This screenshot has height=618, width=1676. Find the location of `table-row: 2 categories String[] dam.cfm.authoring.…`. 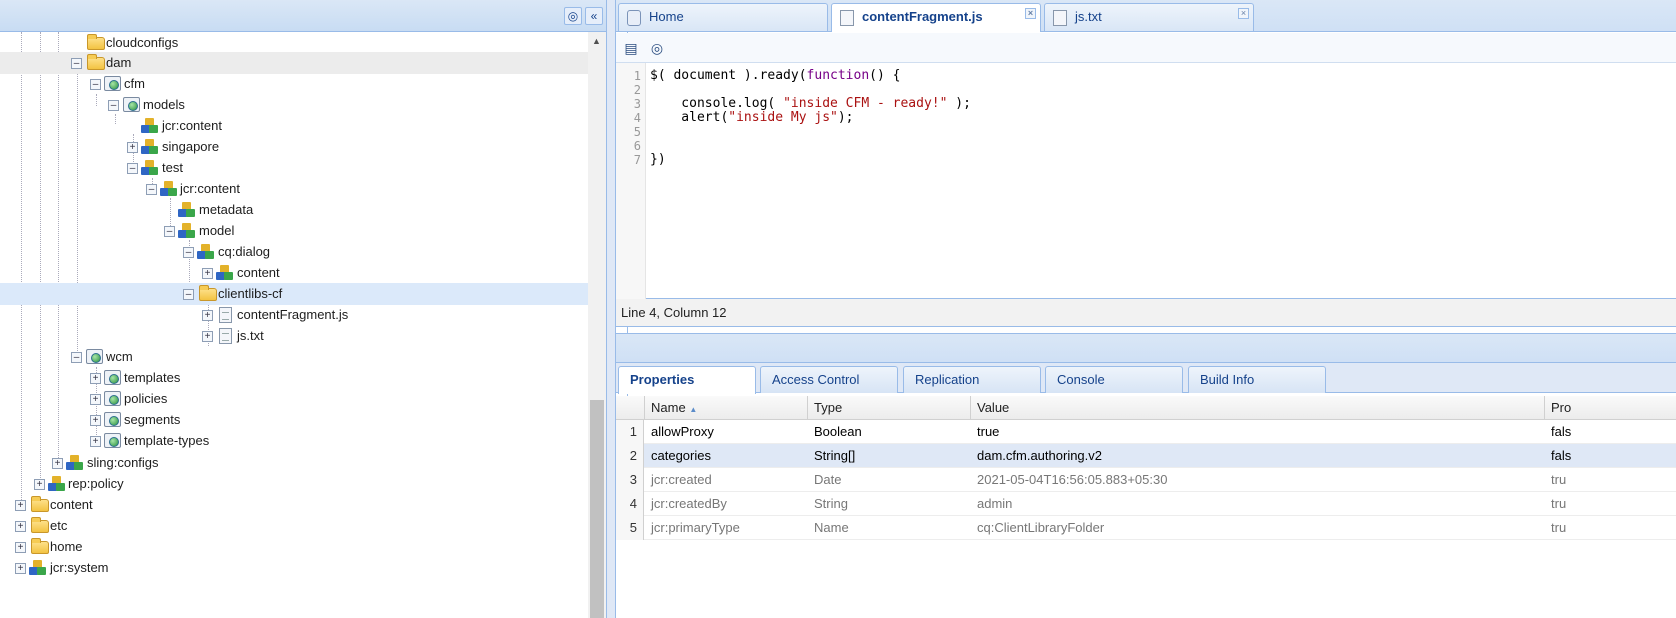

table-row: 2 categories String[] dam.cfm.authoring.… is located at coordinates (1146, 456).